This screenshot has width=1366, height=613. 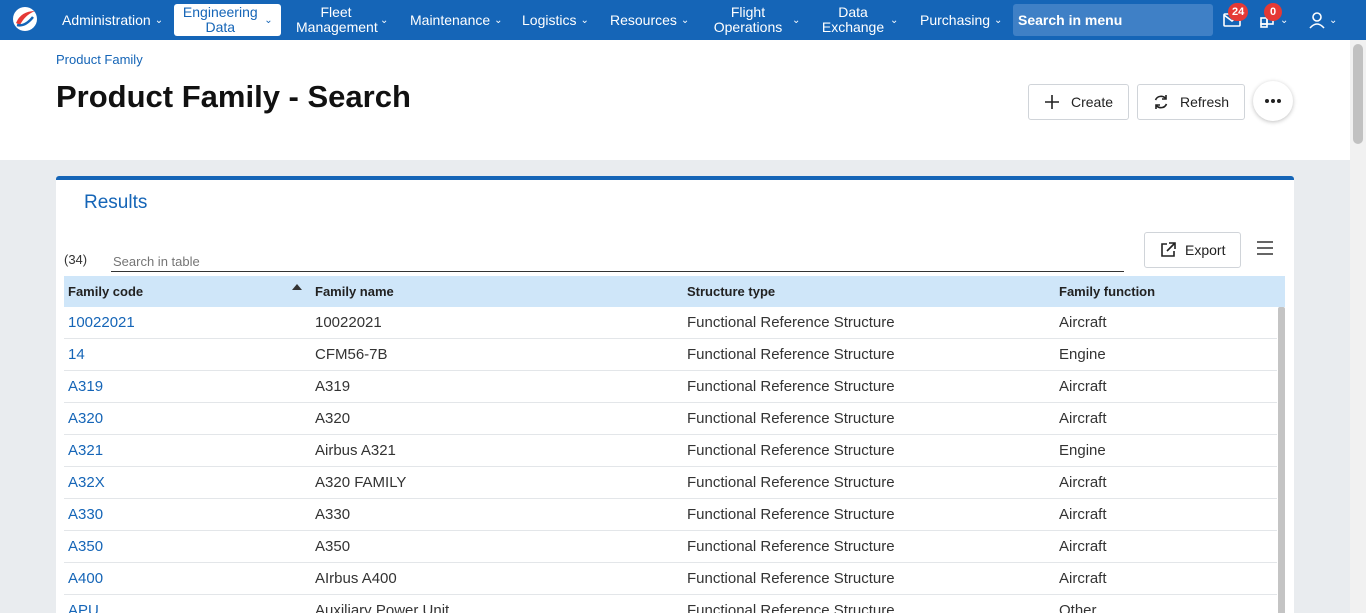 What do you see at coordinates (85, 578) in the screenshot?
I see `family-code-link: A400` at bounding box center [85, 578].